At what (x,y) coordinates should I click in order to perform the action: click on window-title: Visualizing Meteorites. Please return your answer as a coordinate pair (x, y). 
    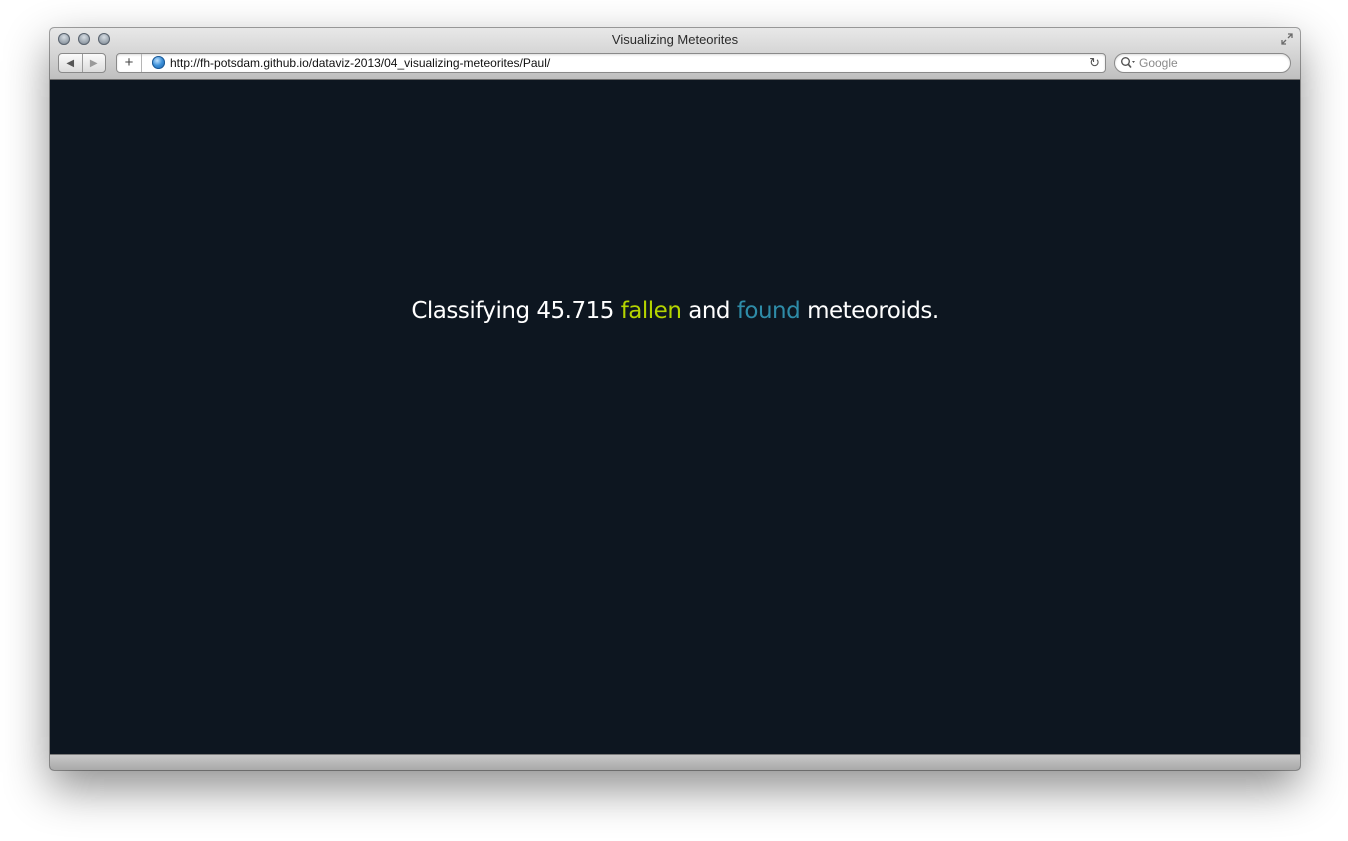
    Looking at the image, I should click on (675, 39).